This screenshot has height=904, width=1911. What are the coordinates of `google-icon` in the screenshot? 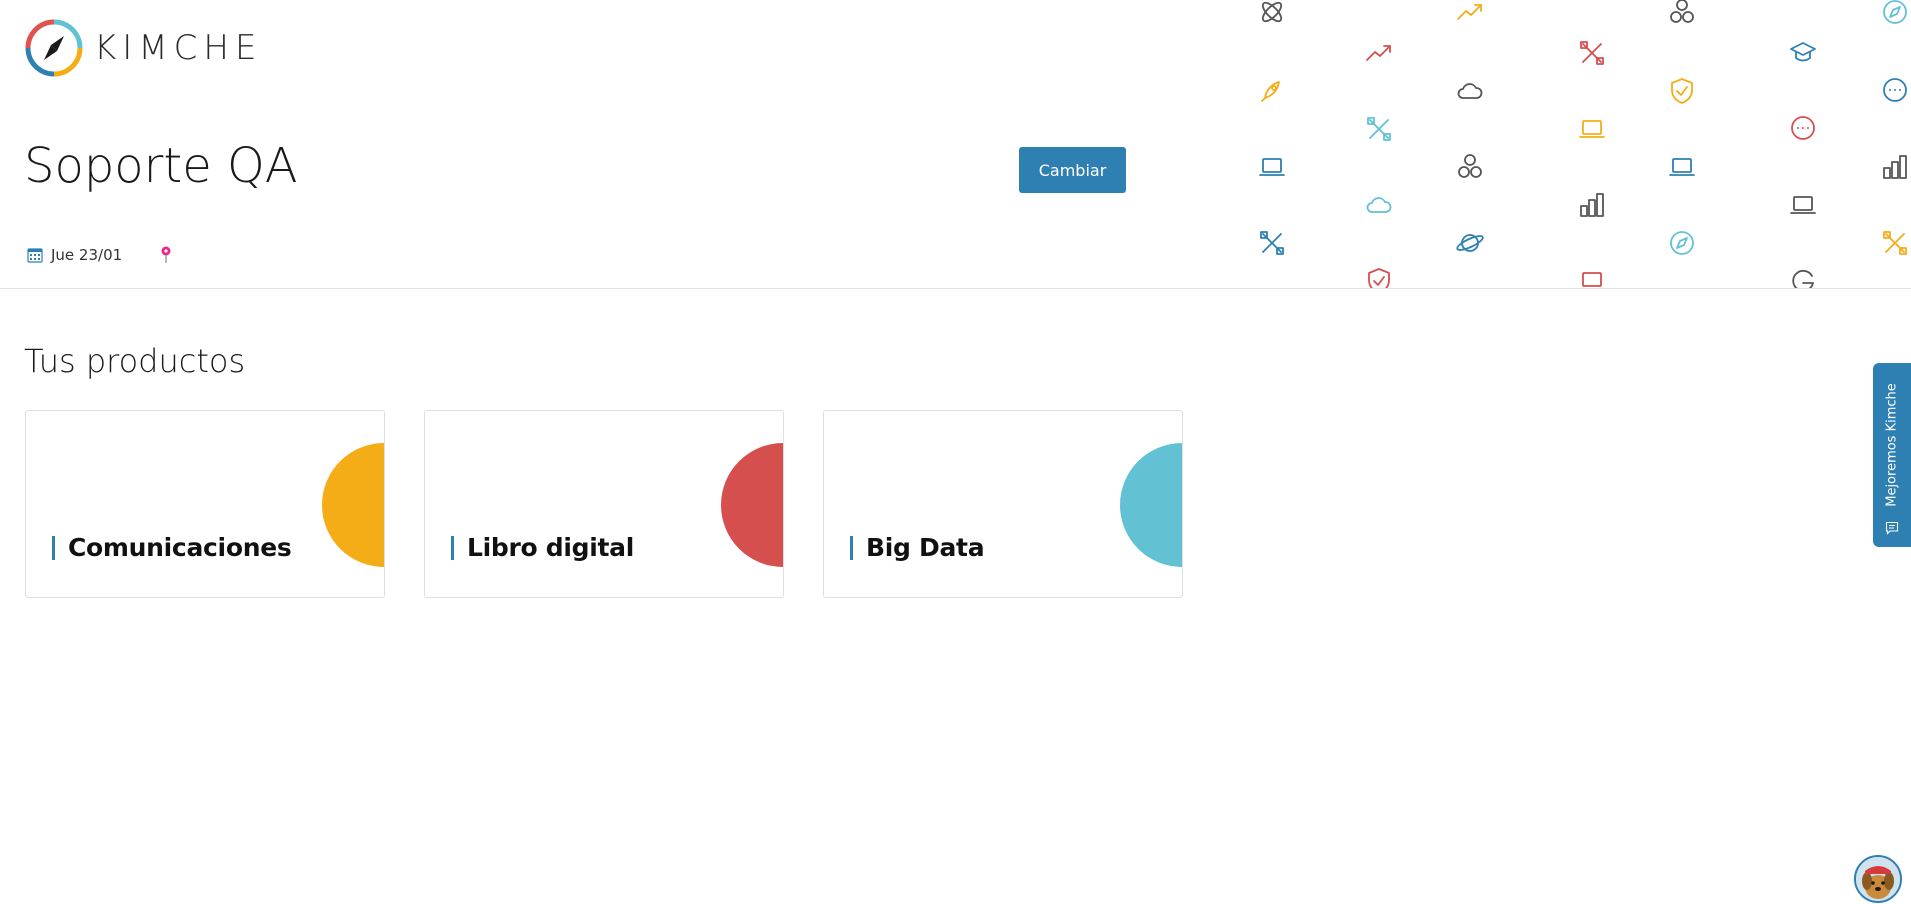 It's located at (1803, 277).